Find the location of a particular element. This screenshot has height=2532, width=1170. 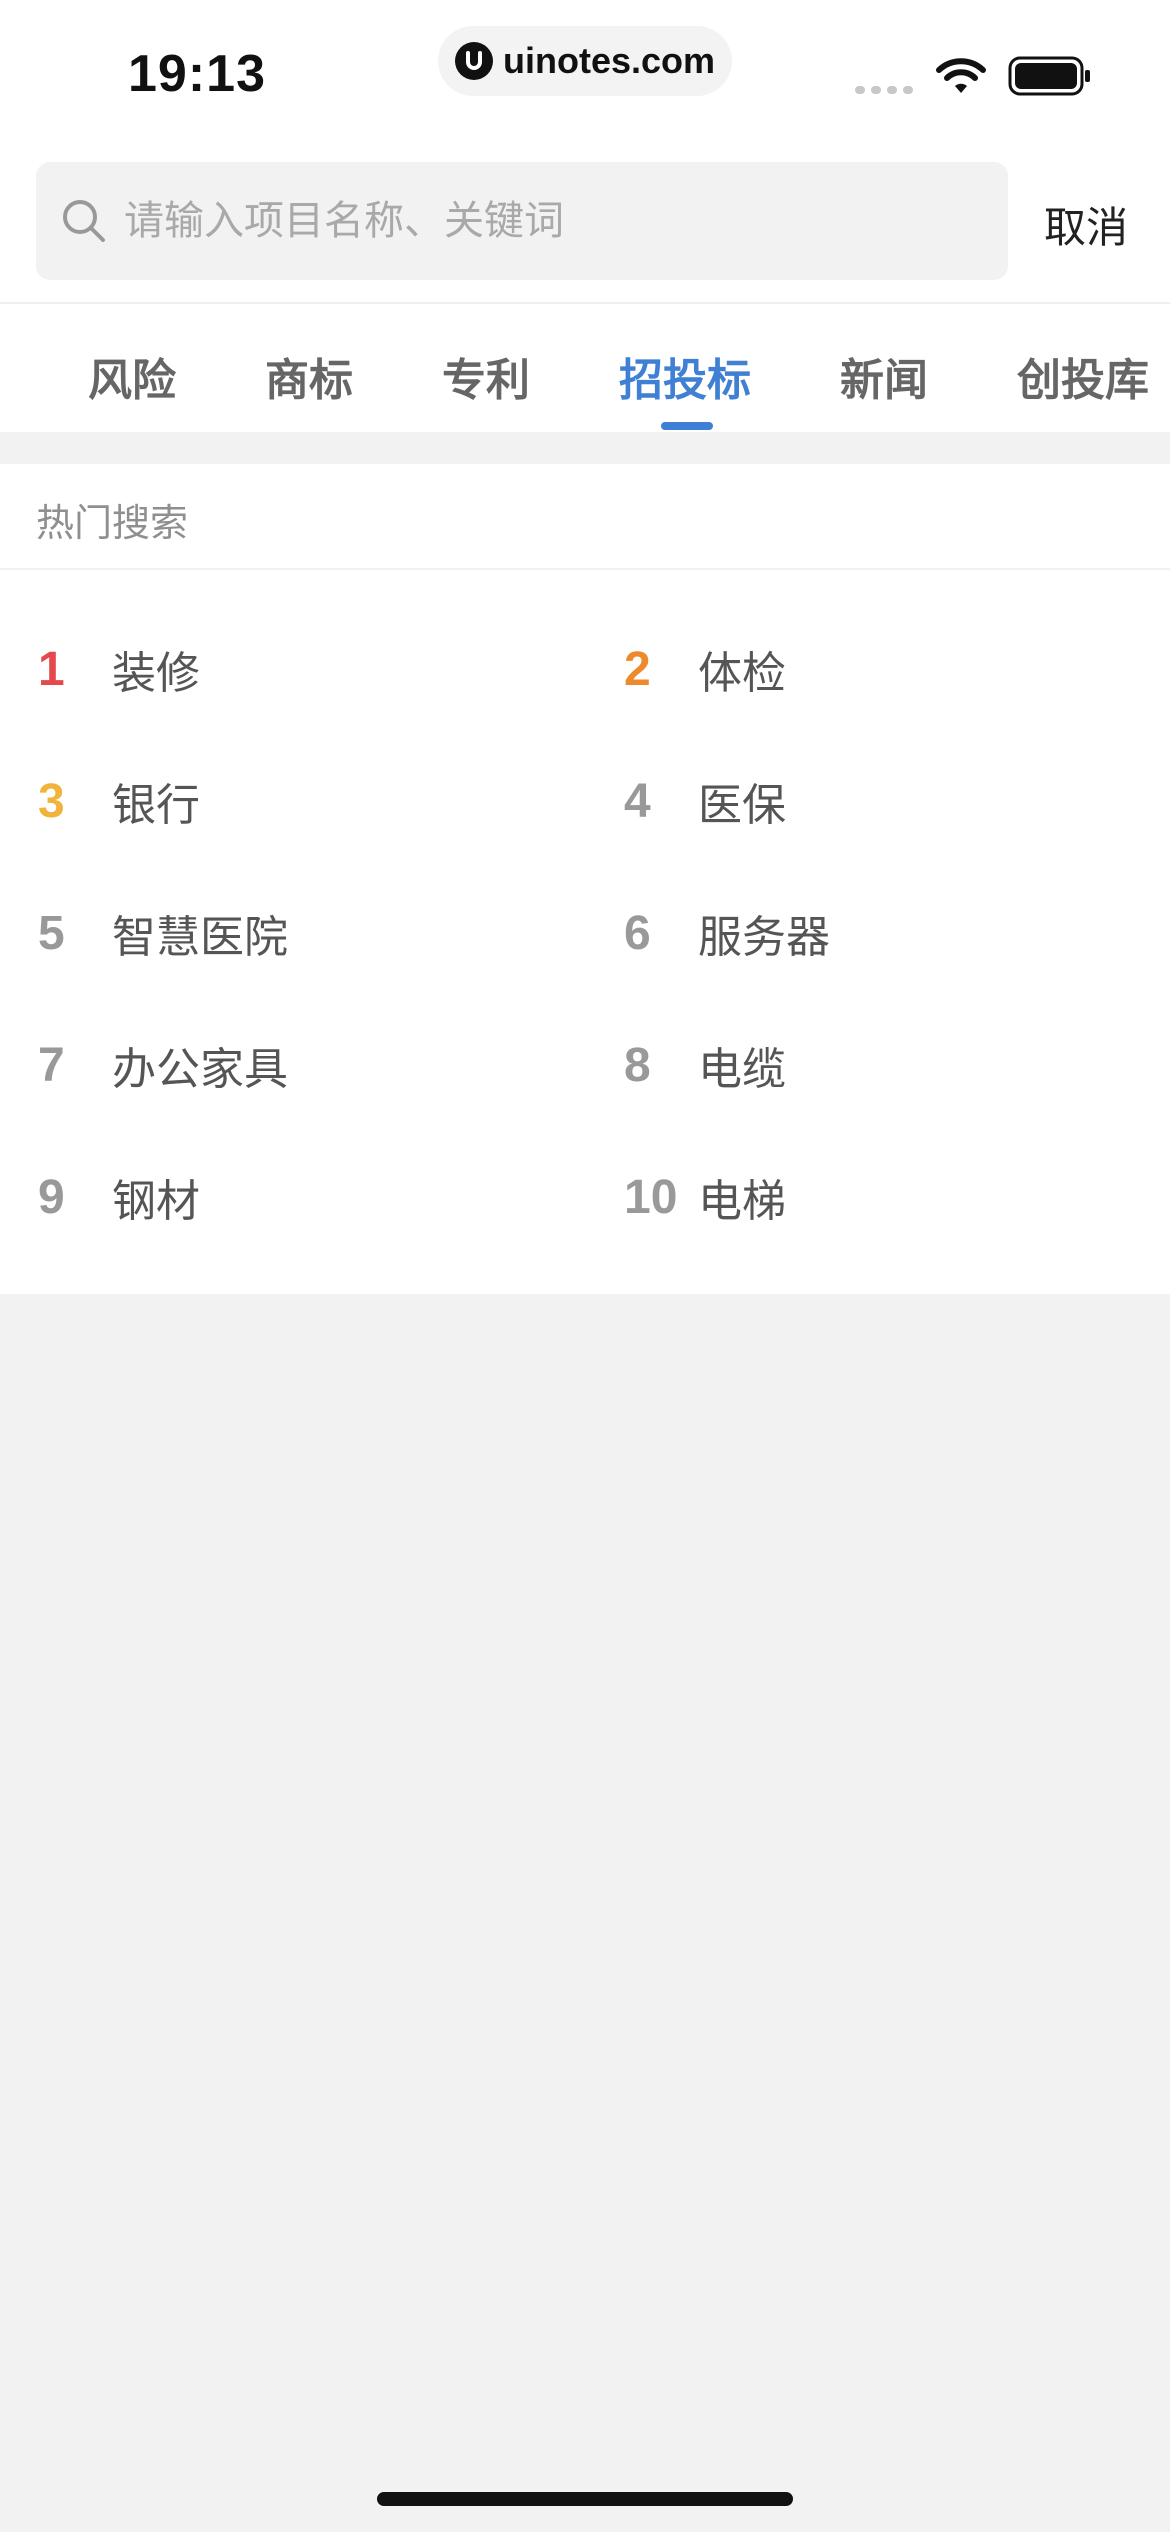

rank-number: 6 is located at coordinates (637, 933).